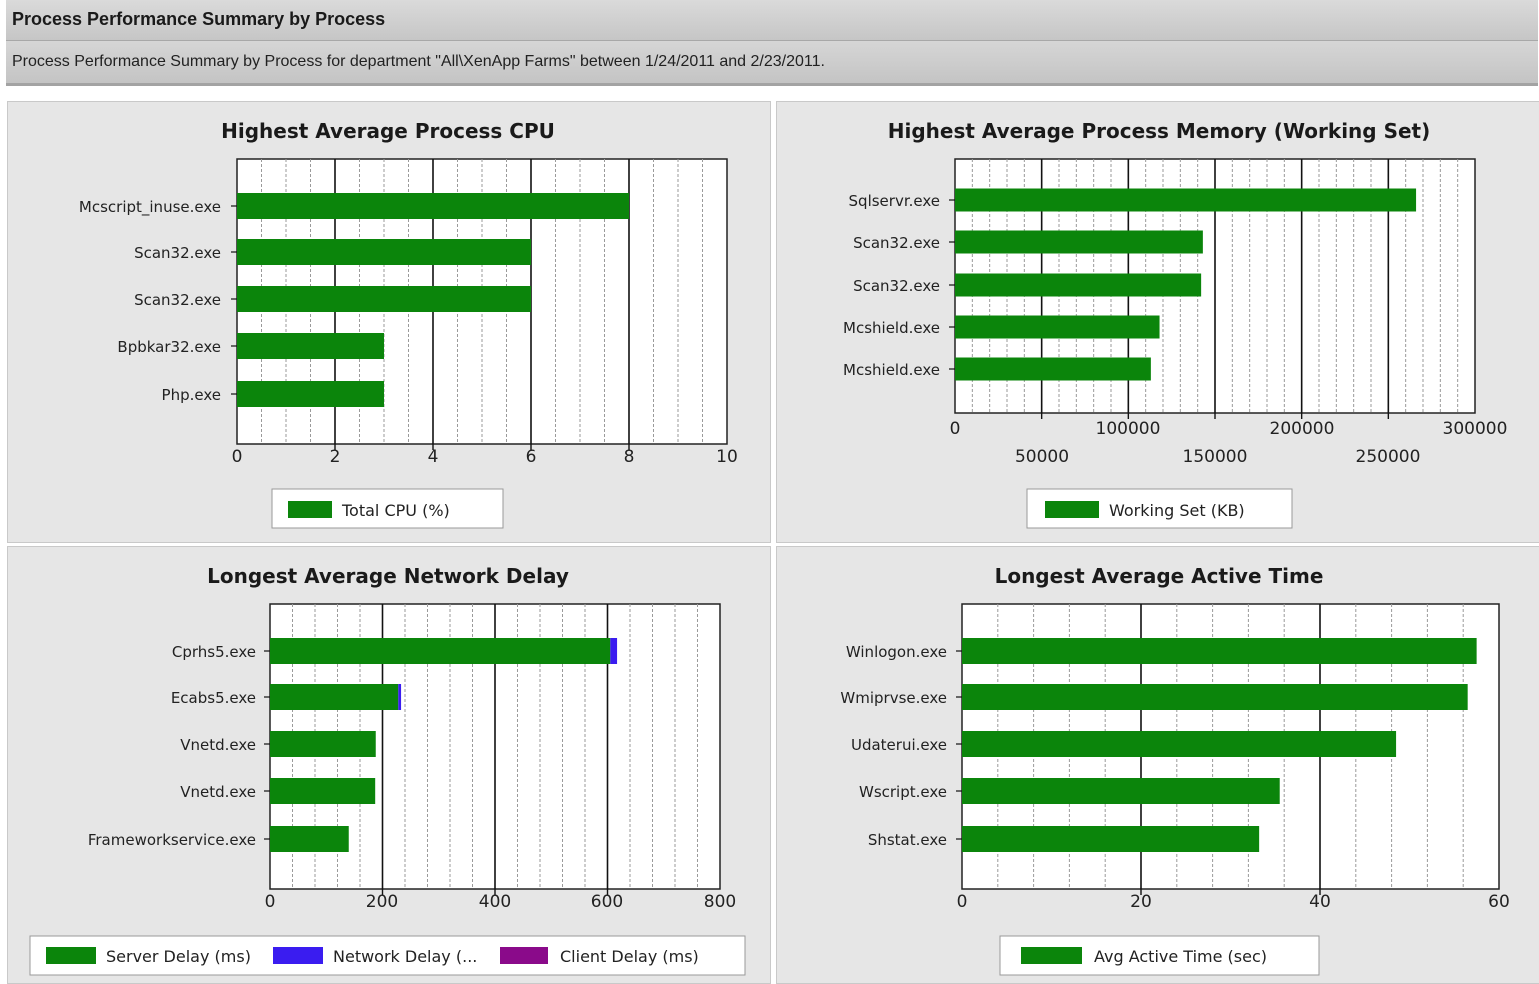 The height and width of the screenshot is (984, 1539). Describe the element at coordinates (1141, 902) in the screenshot. I see `x-tick-label: 20` at that location.